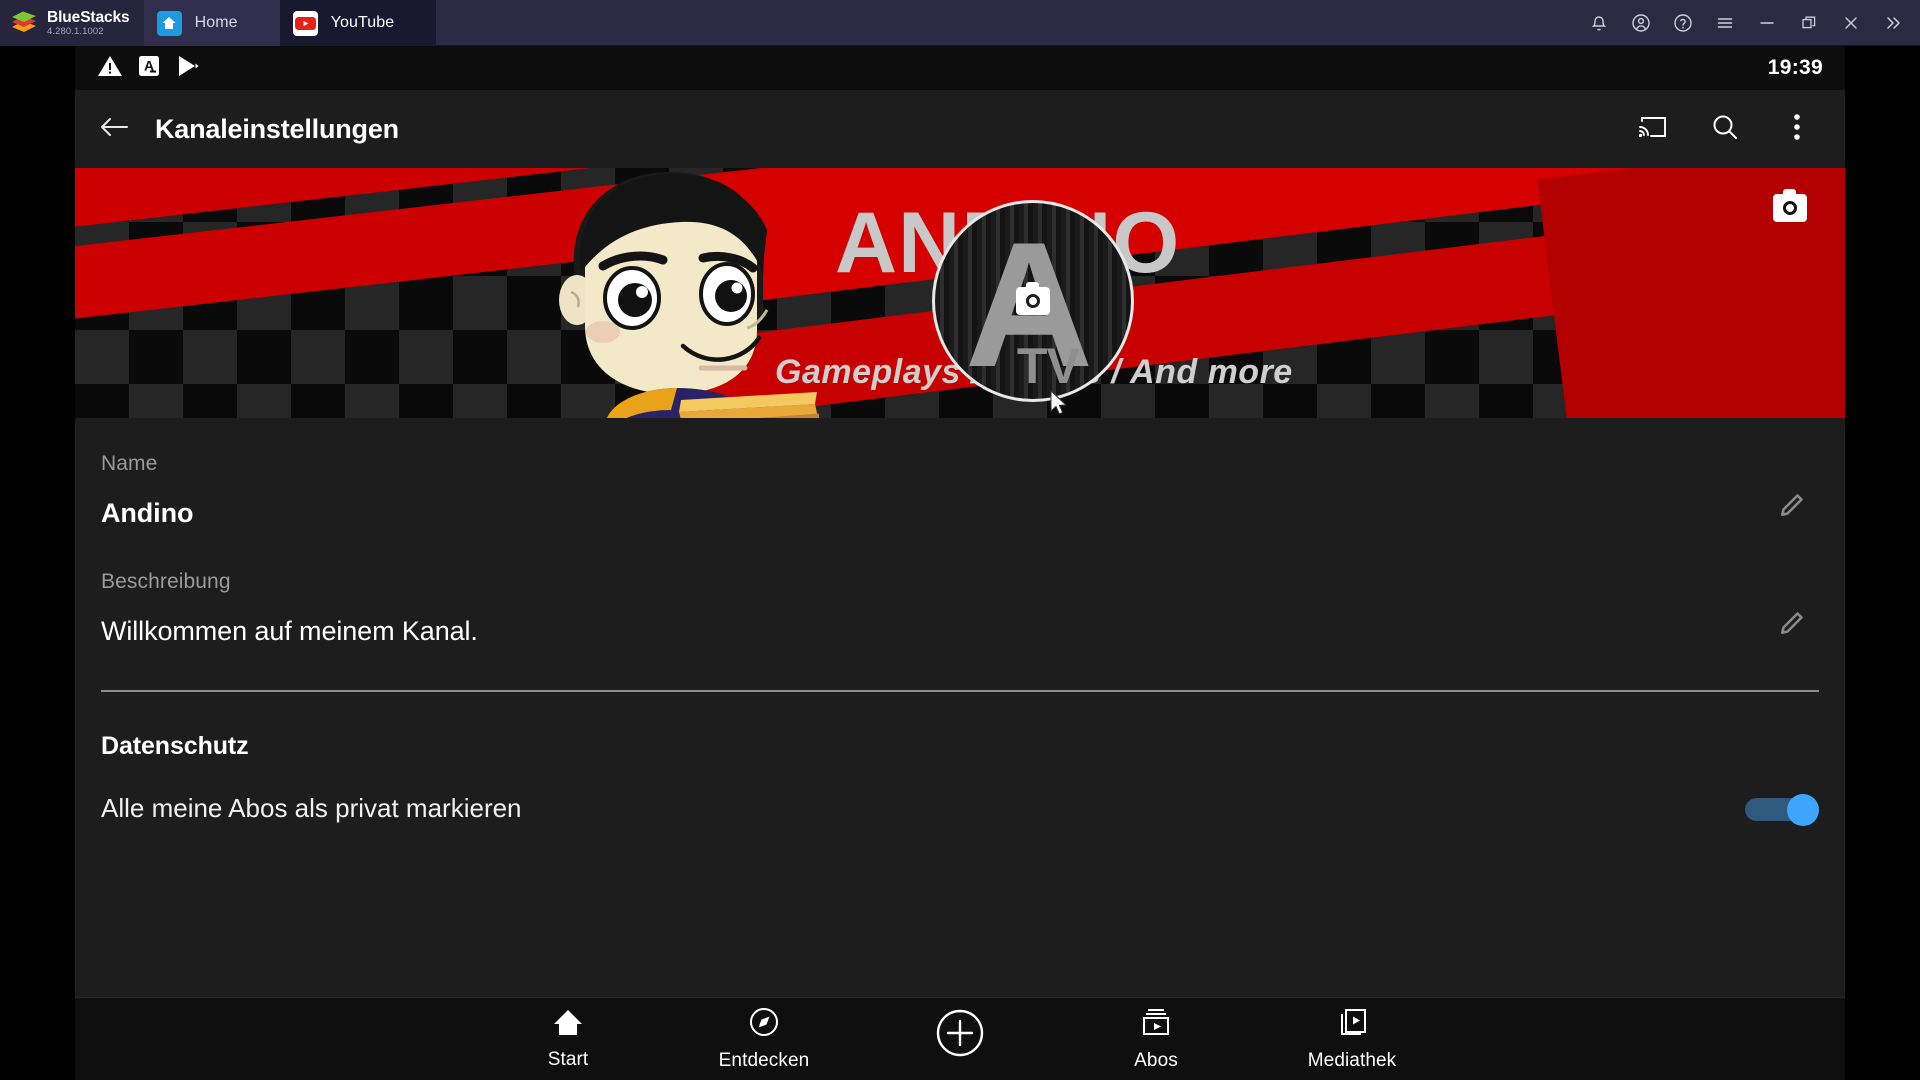  Describe the element at coordinates (960, 68) in the screenshot. I see `android-status-bar: A 19:39` at that location.